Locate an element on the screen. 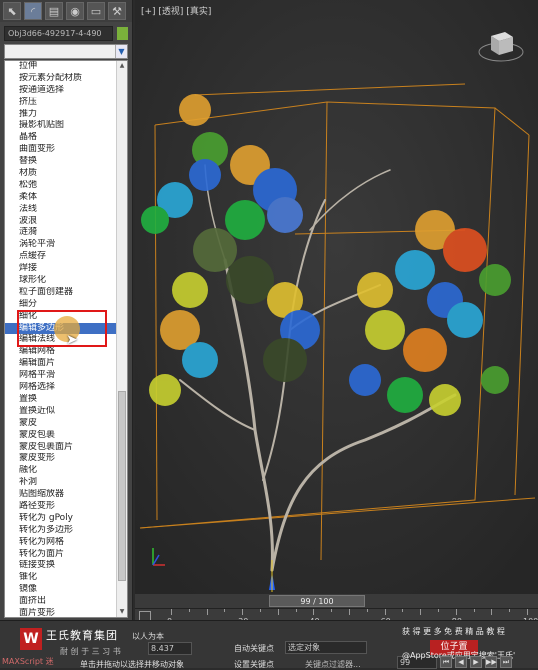 This screenshot has width=538, height=670. playback-button: ⏭ is located at coordinates (506, 662).